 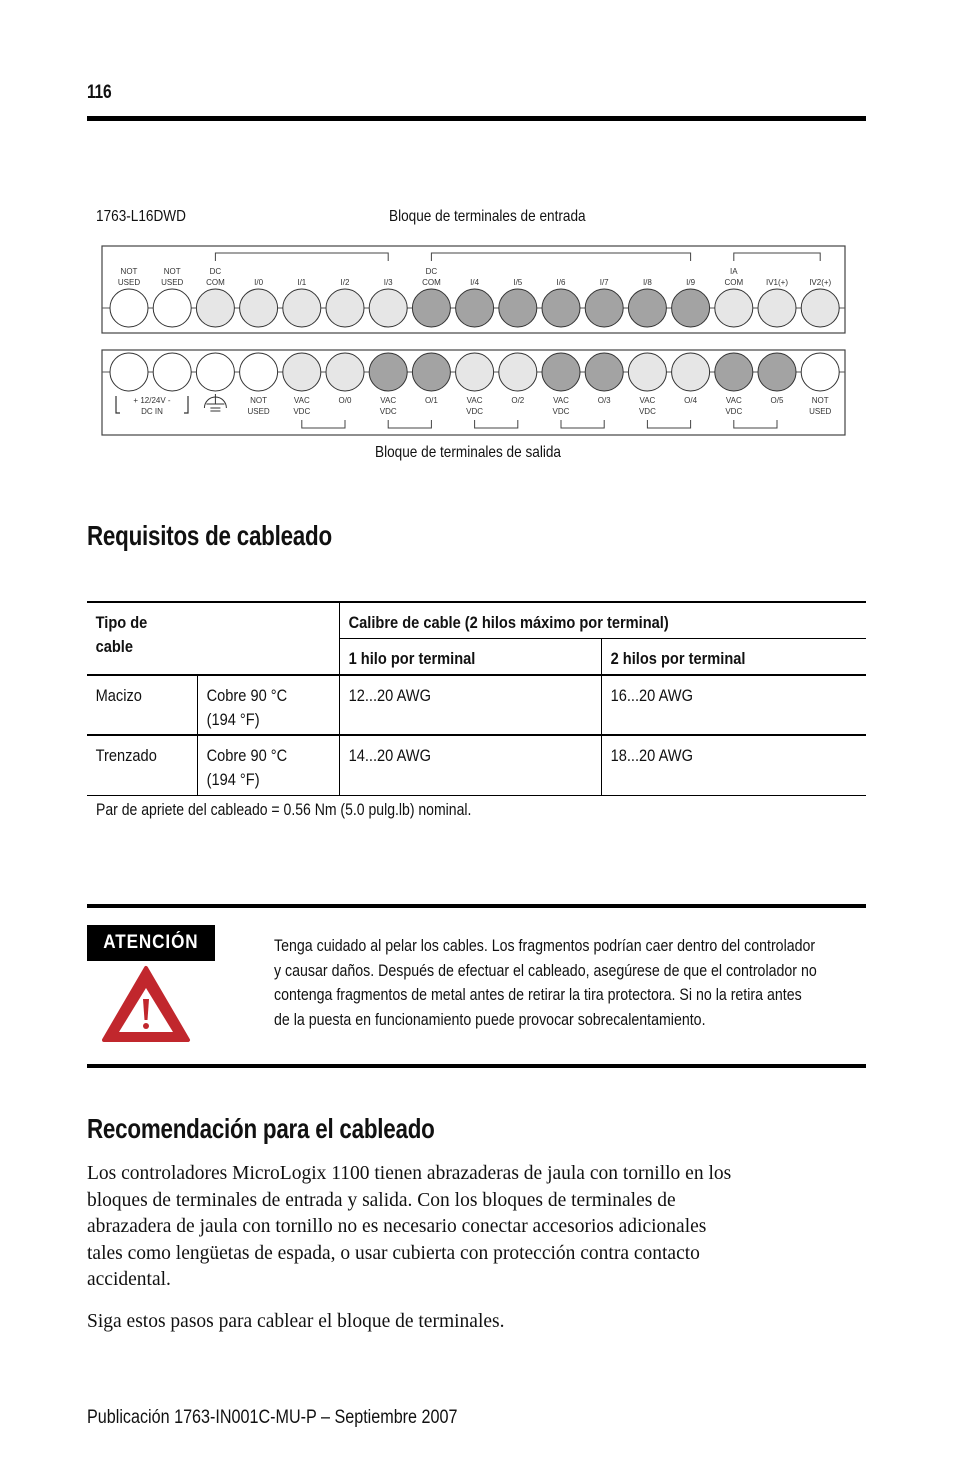 I want to click on output-terminal-o-0: O/0, so click(x=345, y=378).